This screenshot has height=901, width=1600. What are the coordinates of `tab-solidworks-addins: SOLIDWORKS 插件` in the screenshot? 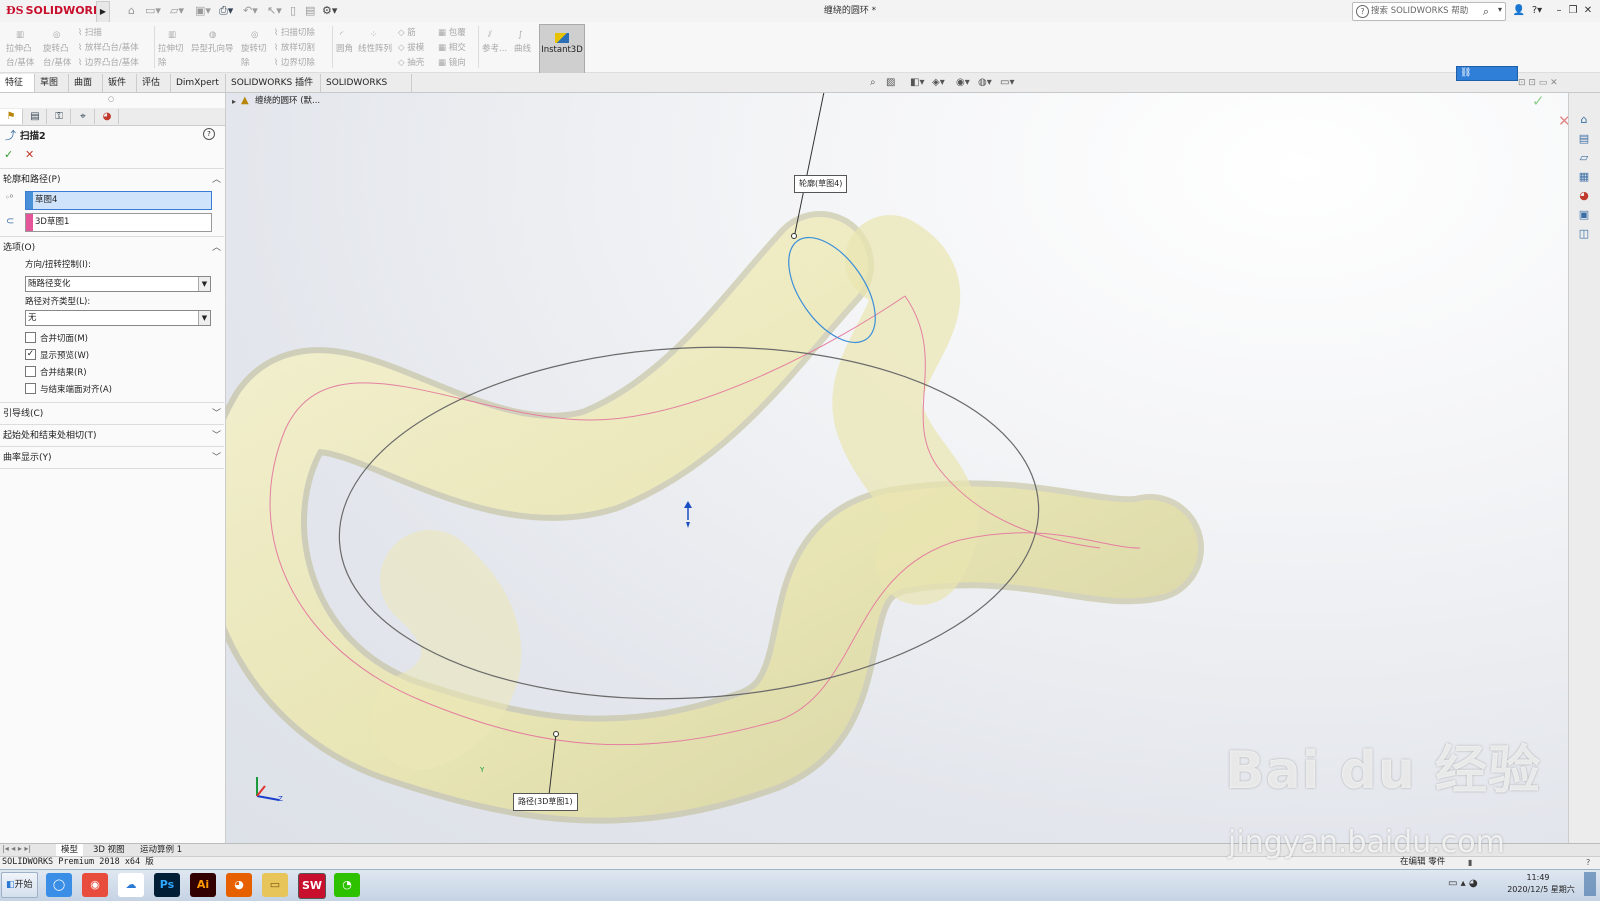 It's located at (273, 83).